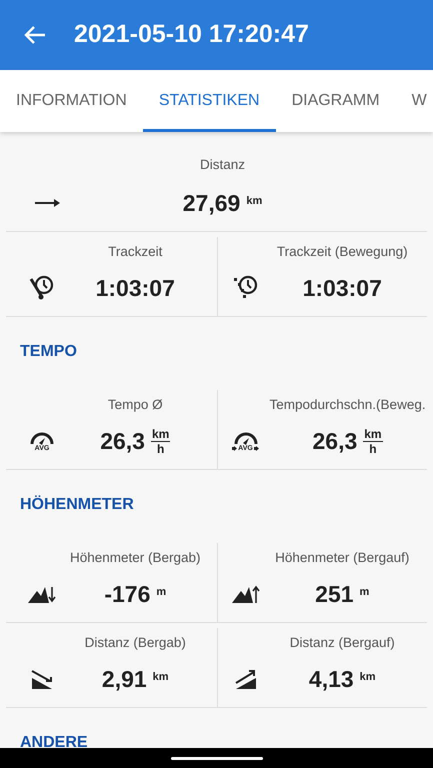  What do you see at coordinates (348, 405) in the screenshot?
I see `stat-label: Tempodurchschn.(Beweg.` at bounding box center [348, 405].